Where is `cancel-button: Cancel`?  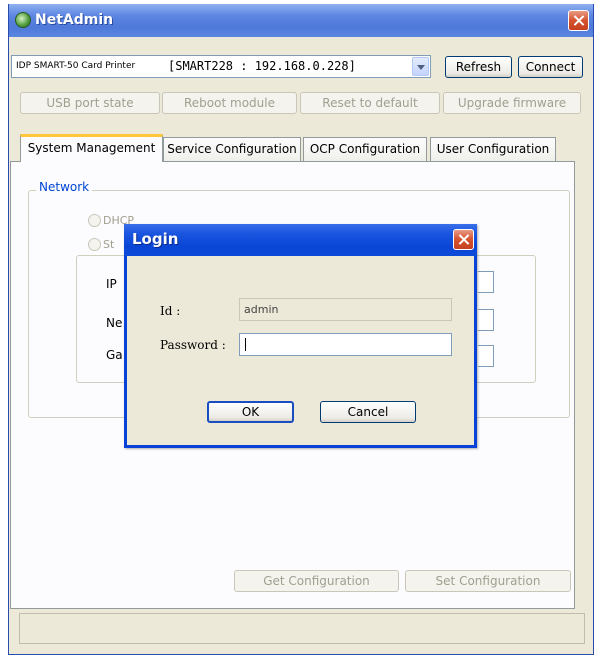
cancel-button: Cancel is located at coordinates (368, 412).